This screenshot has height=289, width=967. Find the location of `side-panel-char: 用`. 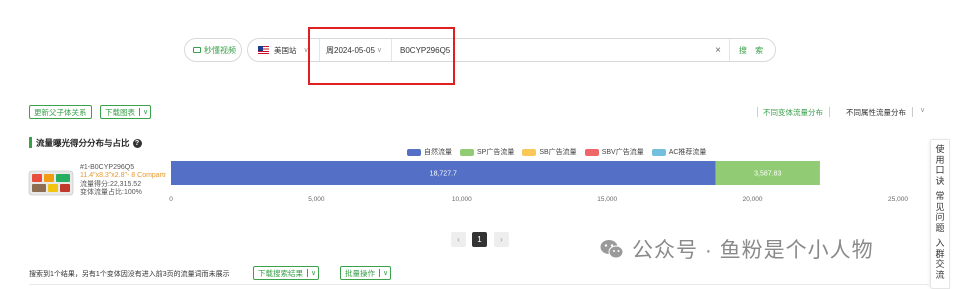

side-panel-char: 用 is located at coordinates (940, 159).